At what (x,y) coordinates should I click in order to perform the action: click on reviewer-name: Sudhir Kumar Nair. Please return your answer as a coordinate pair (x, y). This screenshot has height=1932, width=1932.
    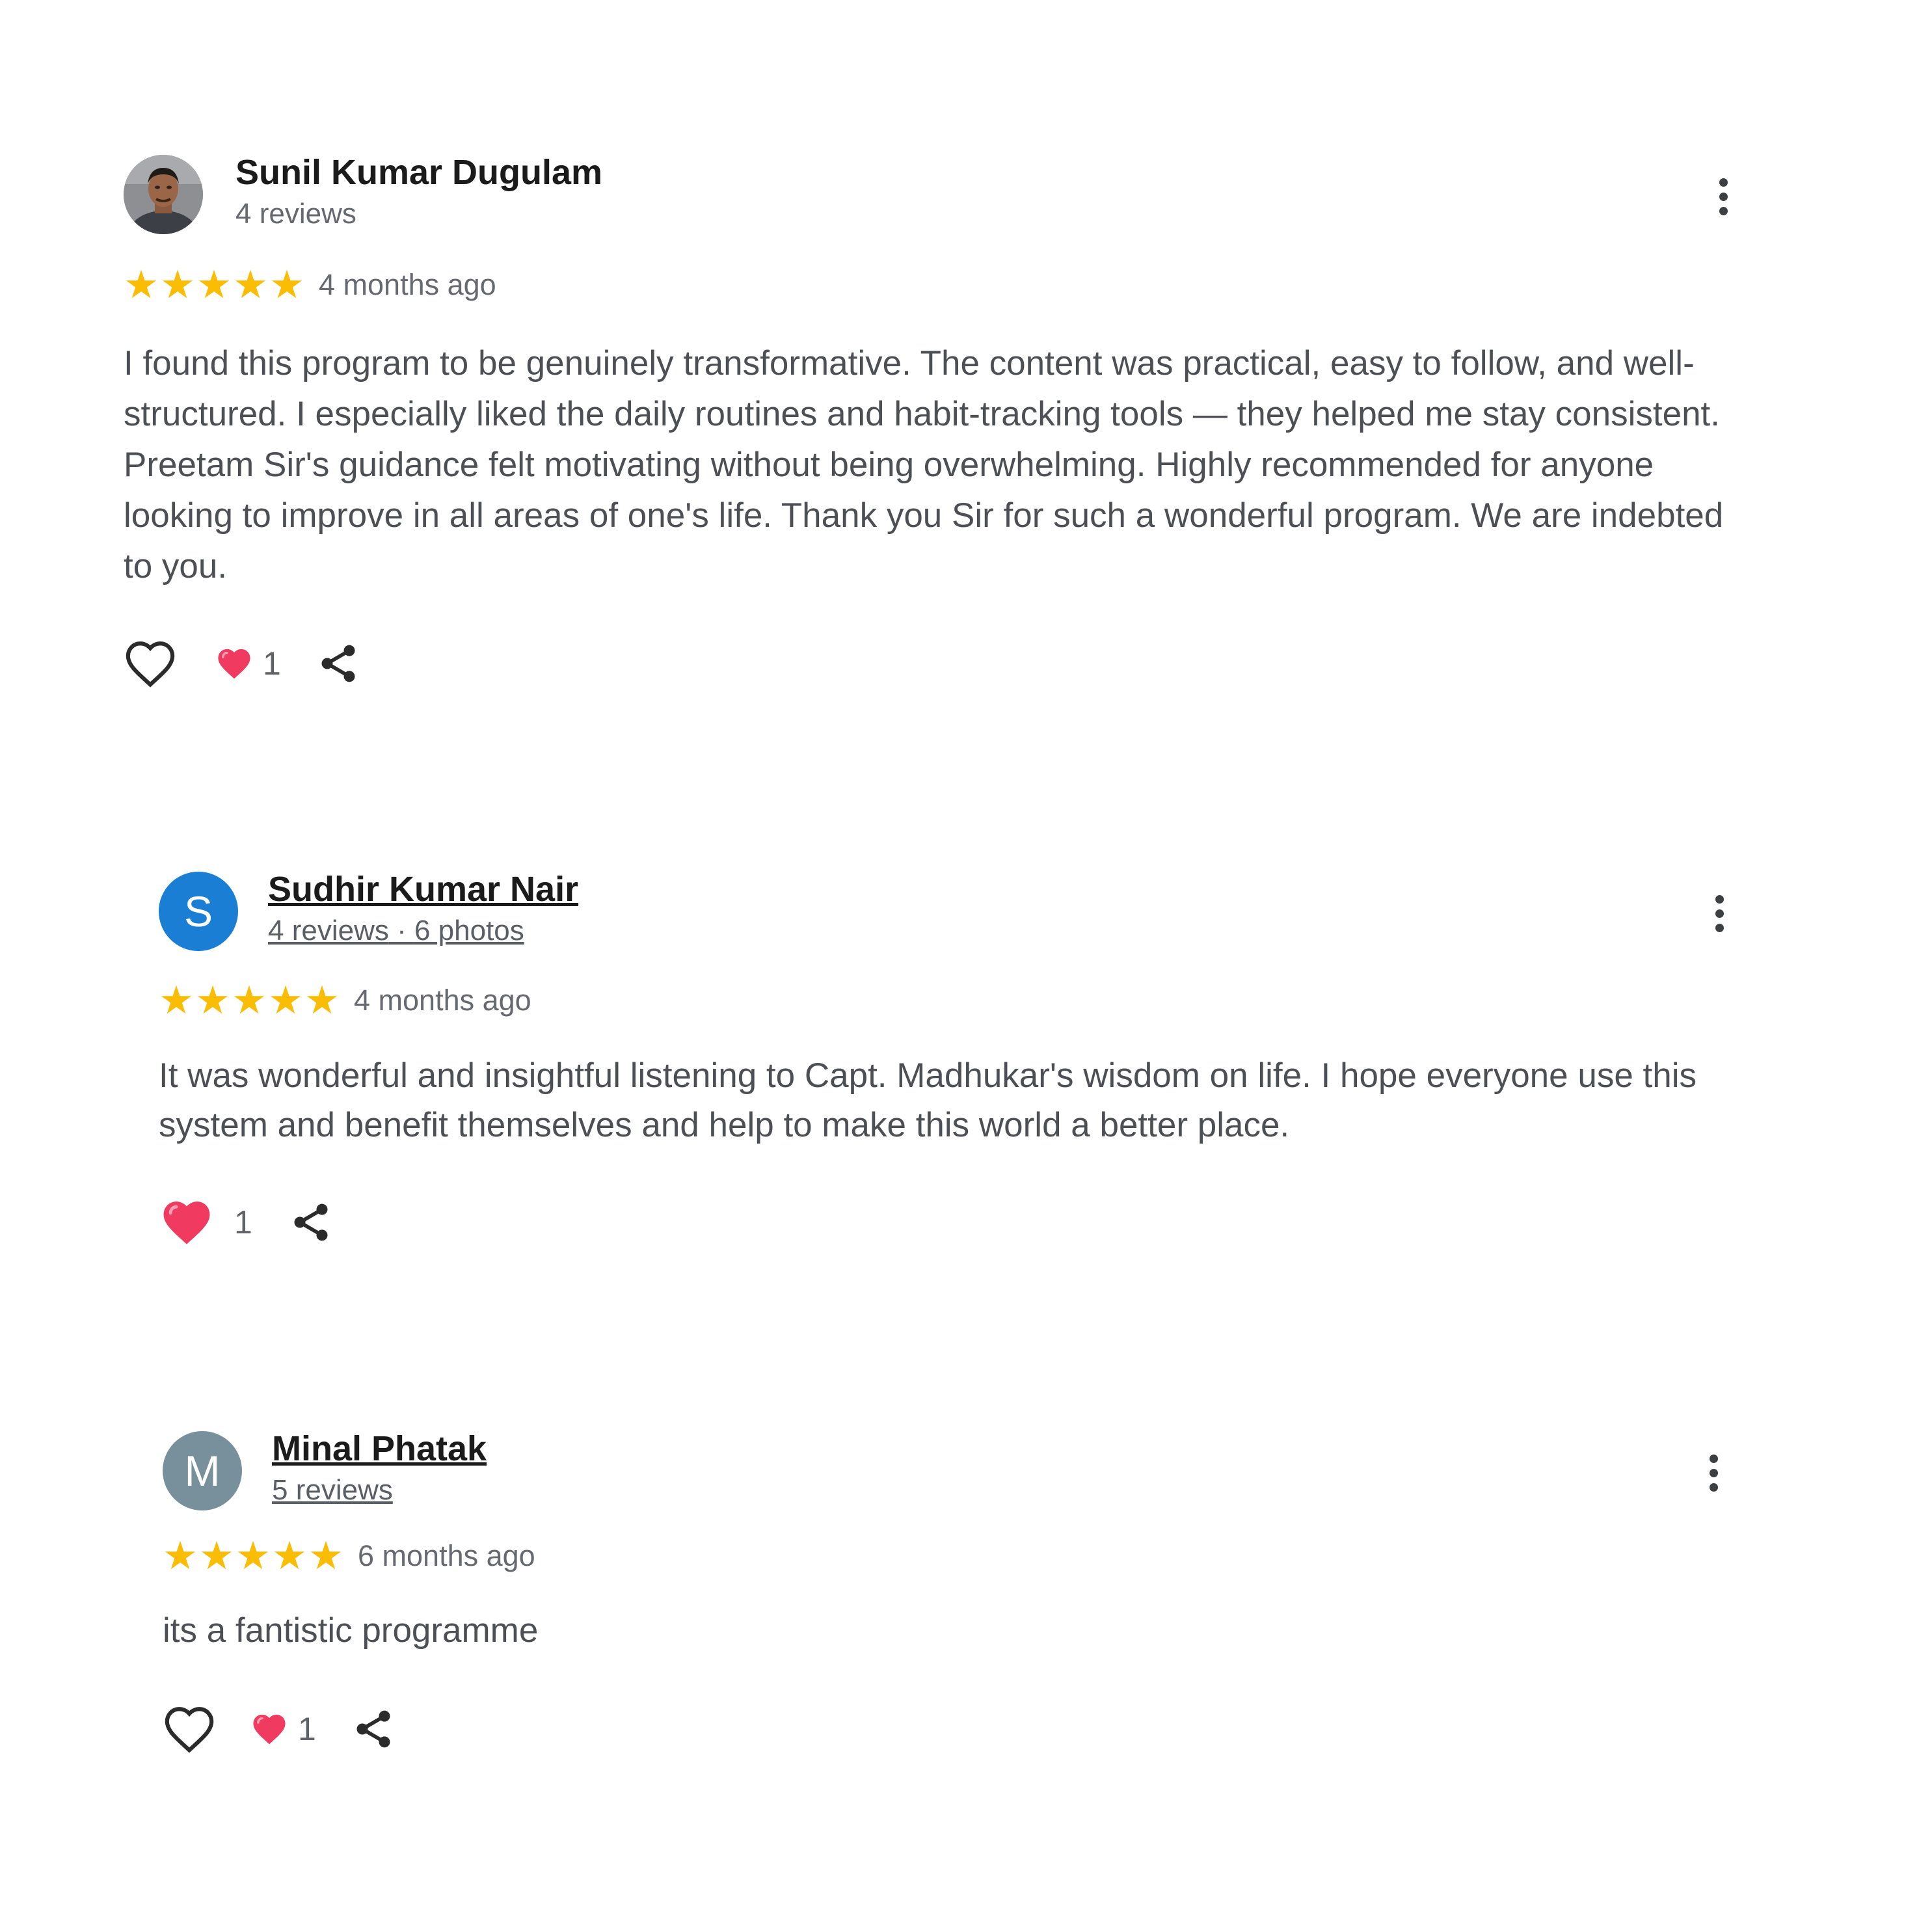
    Looking at the image, I should click on (423, 889).